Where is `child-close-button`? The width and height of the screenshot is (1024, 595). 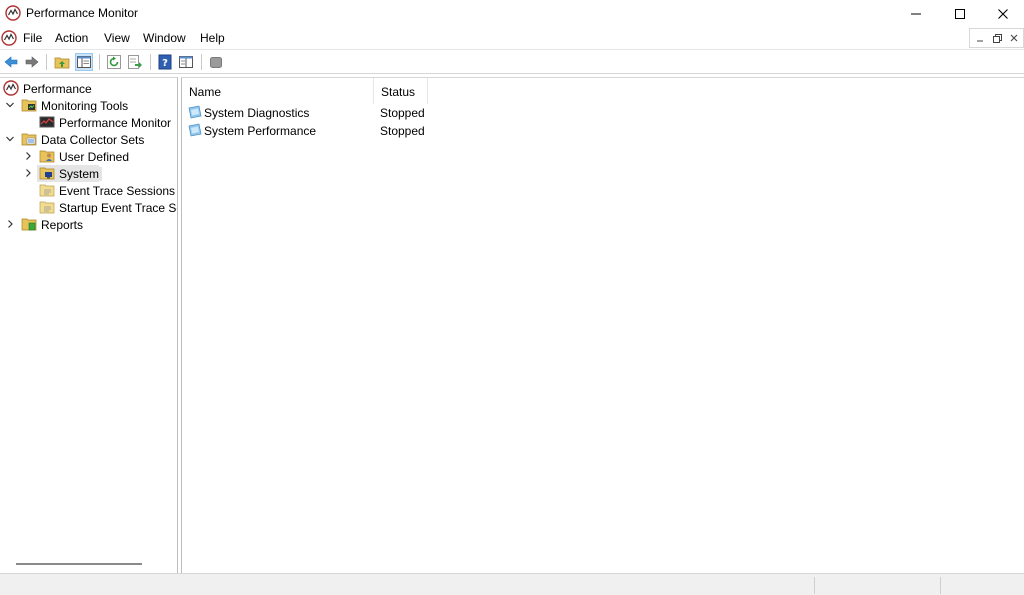 child-close-button is located at coordinates (1014, 38).